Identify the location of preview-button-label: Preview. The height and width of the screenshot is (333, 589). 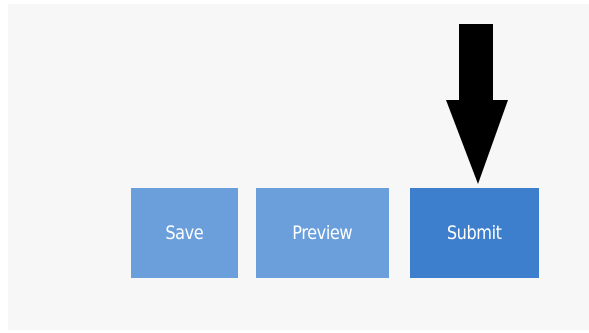
(322, 233).